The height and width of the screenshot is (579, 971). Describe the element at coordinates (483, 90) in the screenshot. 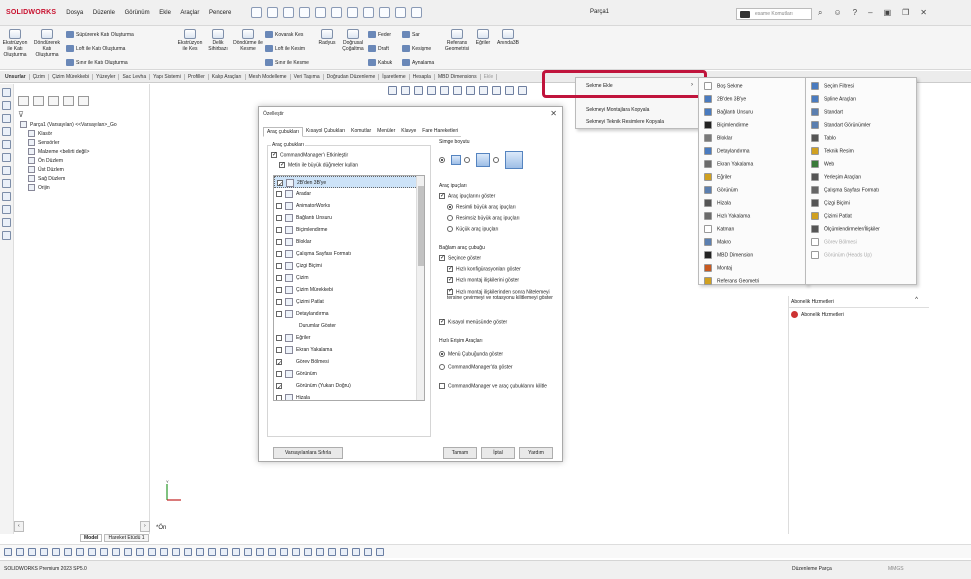

I see `edit-appearance-icon` at that location.